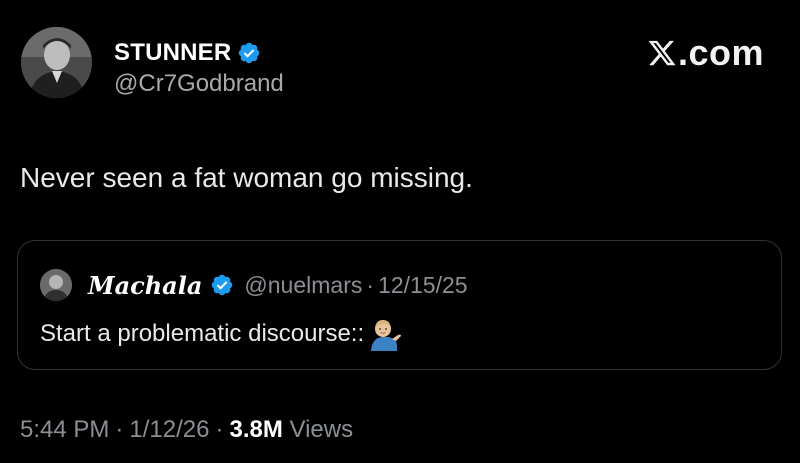 The width and height of the screenshot is (800, 463). I want to click on quote-handle: @nuelmars, so click(303, 285).